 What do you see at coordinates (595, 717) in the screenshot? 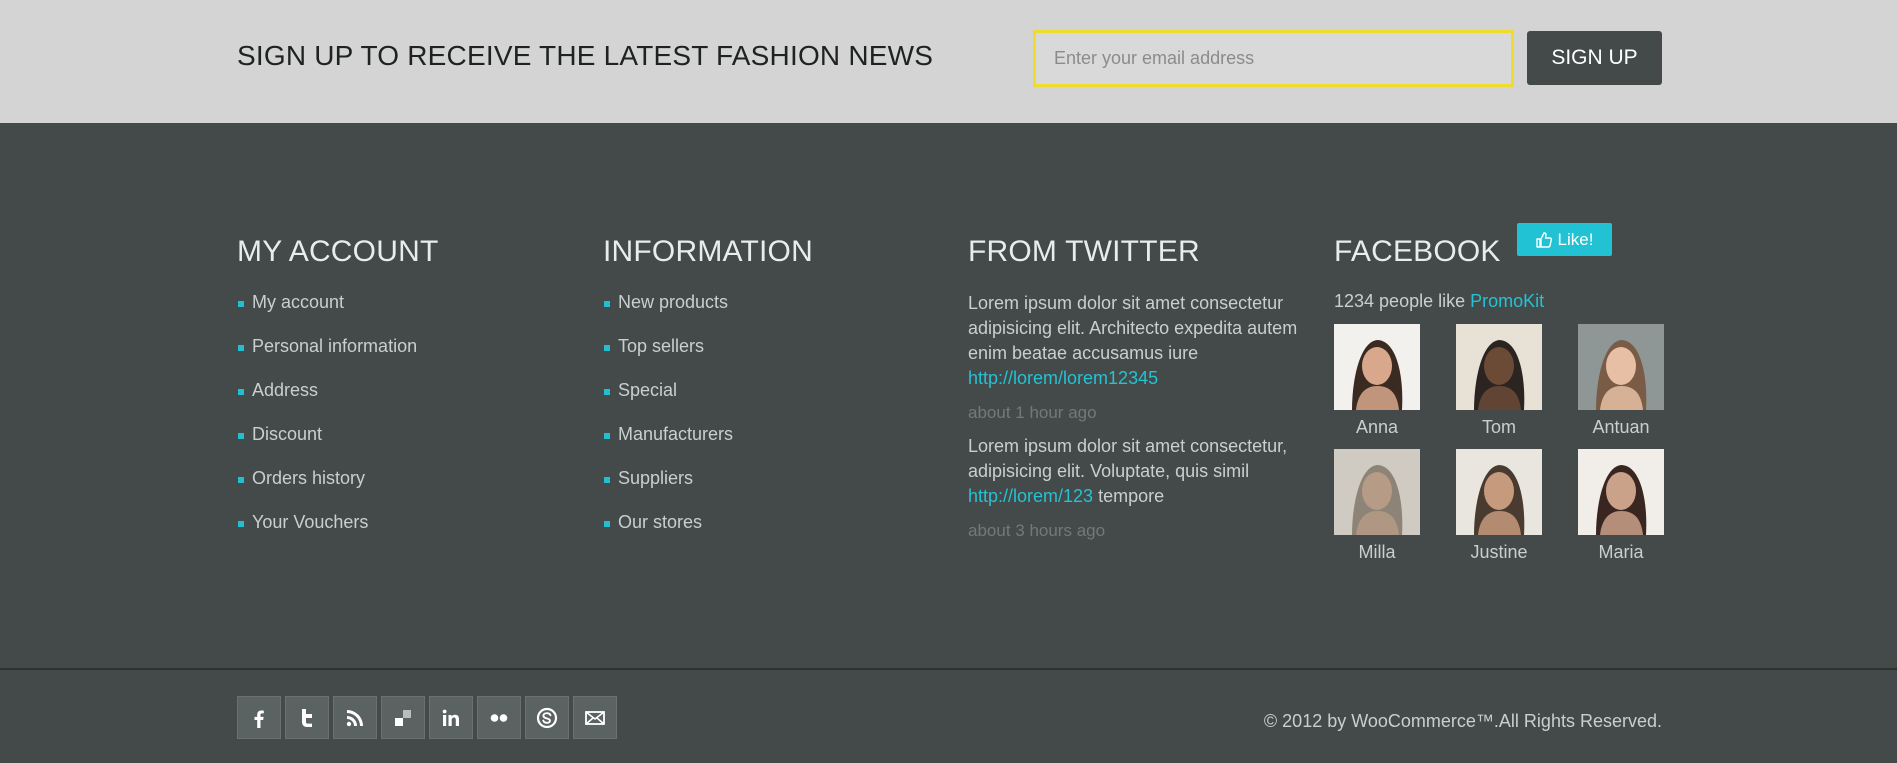
I see `email-icon` at bounding box center [595, 717].